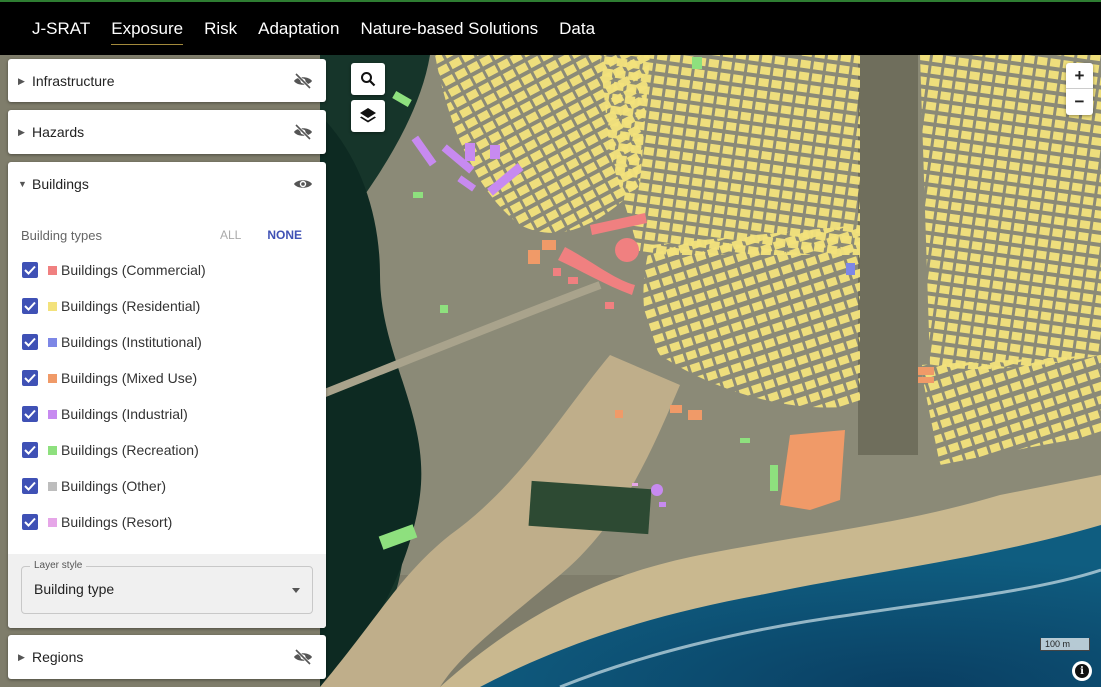 The image size is (1101, 687). I want to click on building-type-institutional: Buildings (Institutional), so click(167, 342).